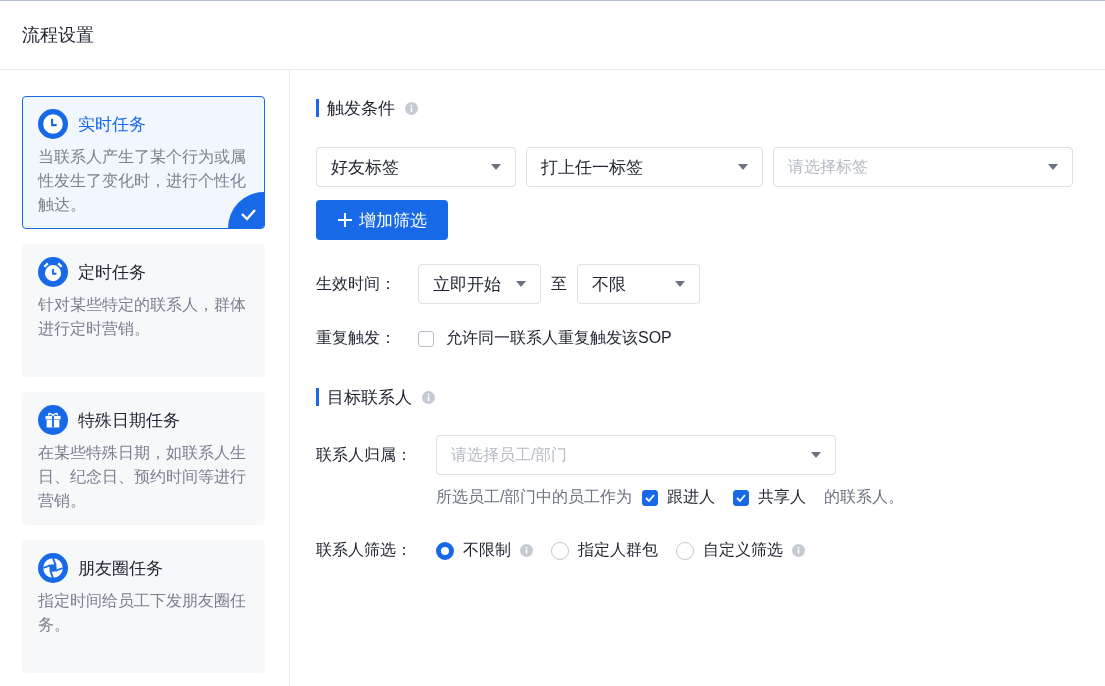  Describe the element at coordinates (112, 124) in the screenshot. I see `task-type-title: 实时任务` at that location.